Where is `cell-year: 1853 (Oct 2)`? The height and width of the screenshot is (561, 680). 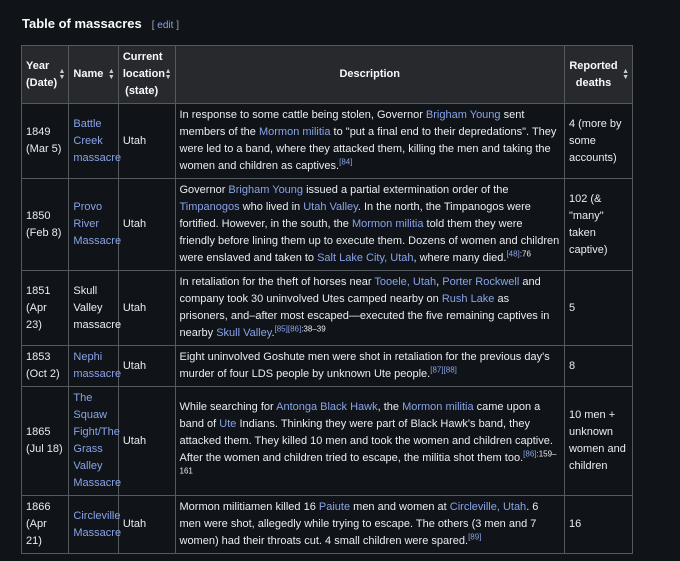 cell-year: 1853 (Oct 2) is located at coordinates (45, 366).